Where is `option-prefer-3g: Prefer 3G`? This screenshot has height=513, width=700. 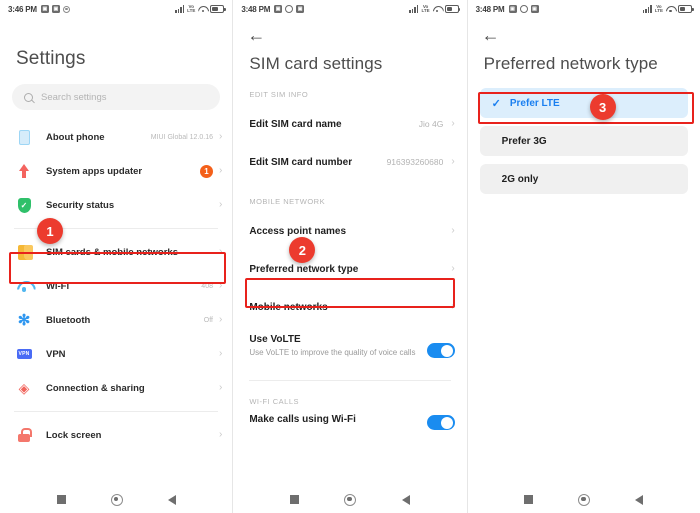 option-prefer-3g: Prefer 3G is located at coordinates (583, 141).